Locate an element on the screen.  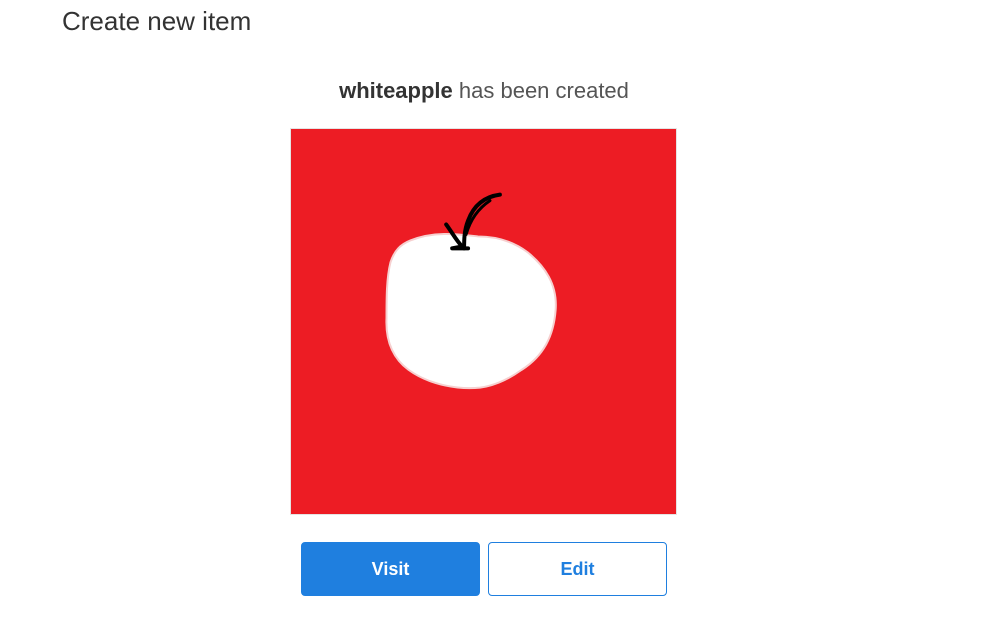
status-message: has been created is located at coordinates (543, 90).